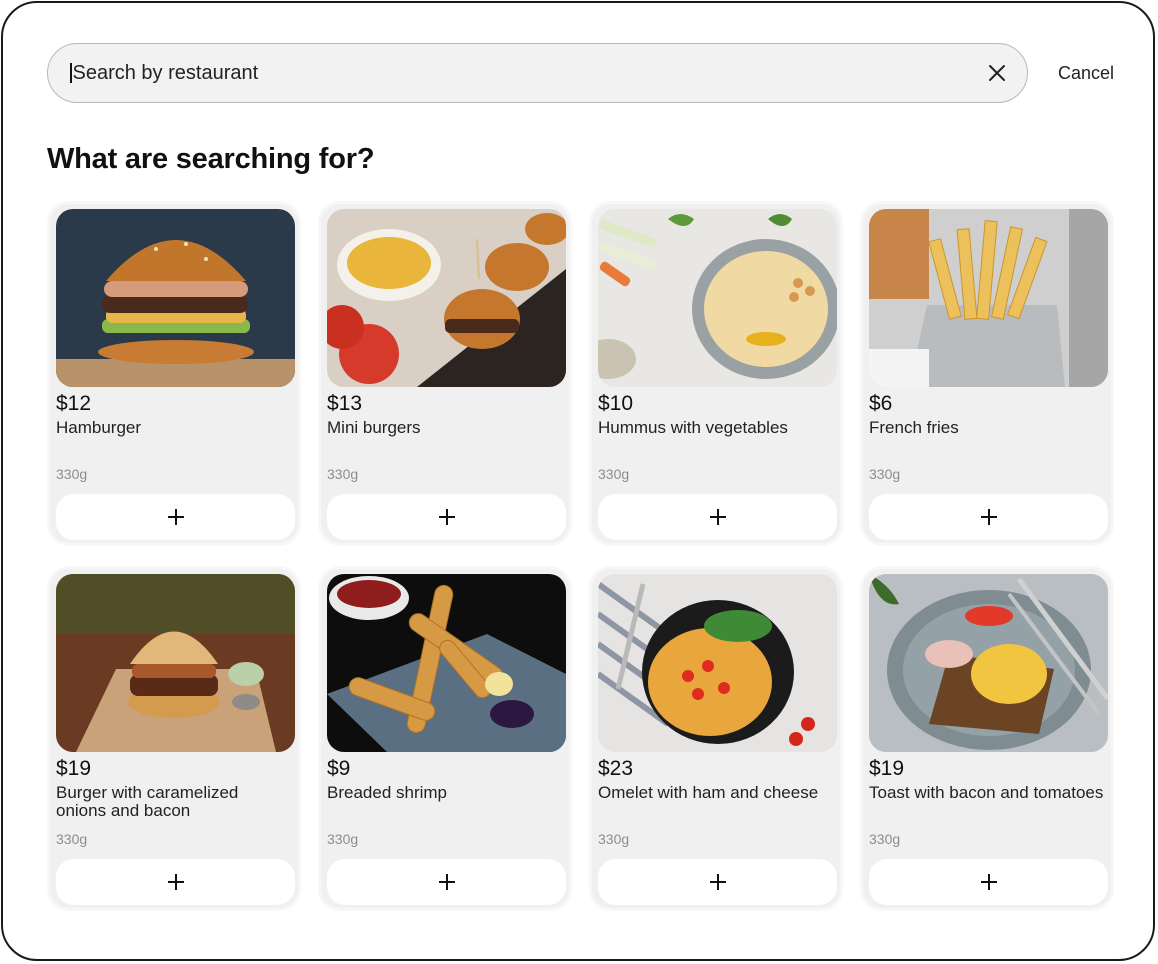 The width and height of the screenshot is (1158, 964). Describe the element at coordinates (997, 73) in the screenshot. I see `close-icon` at that location.